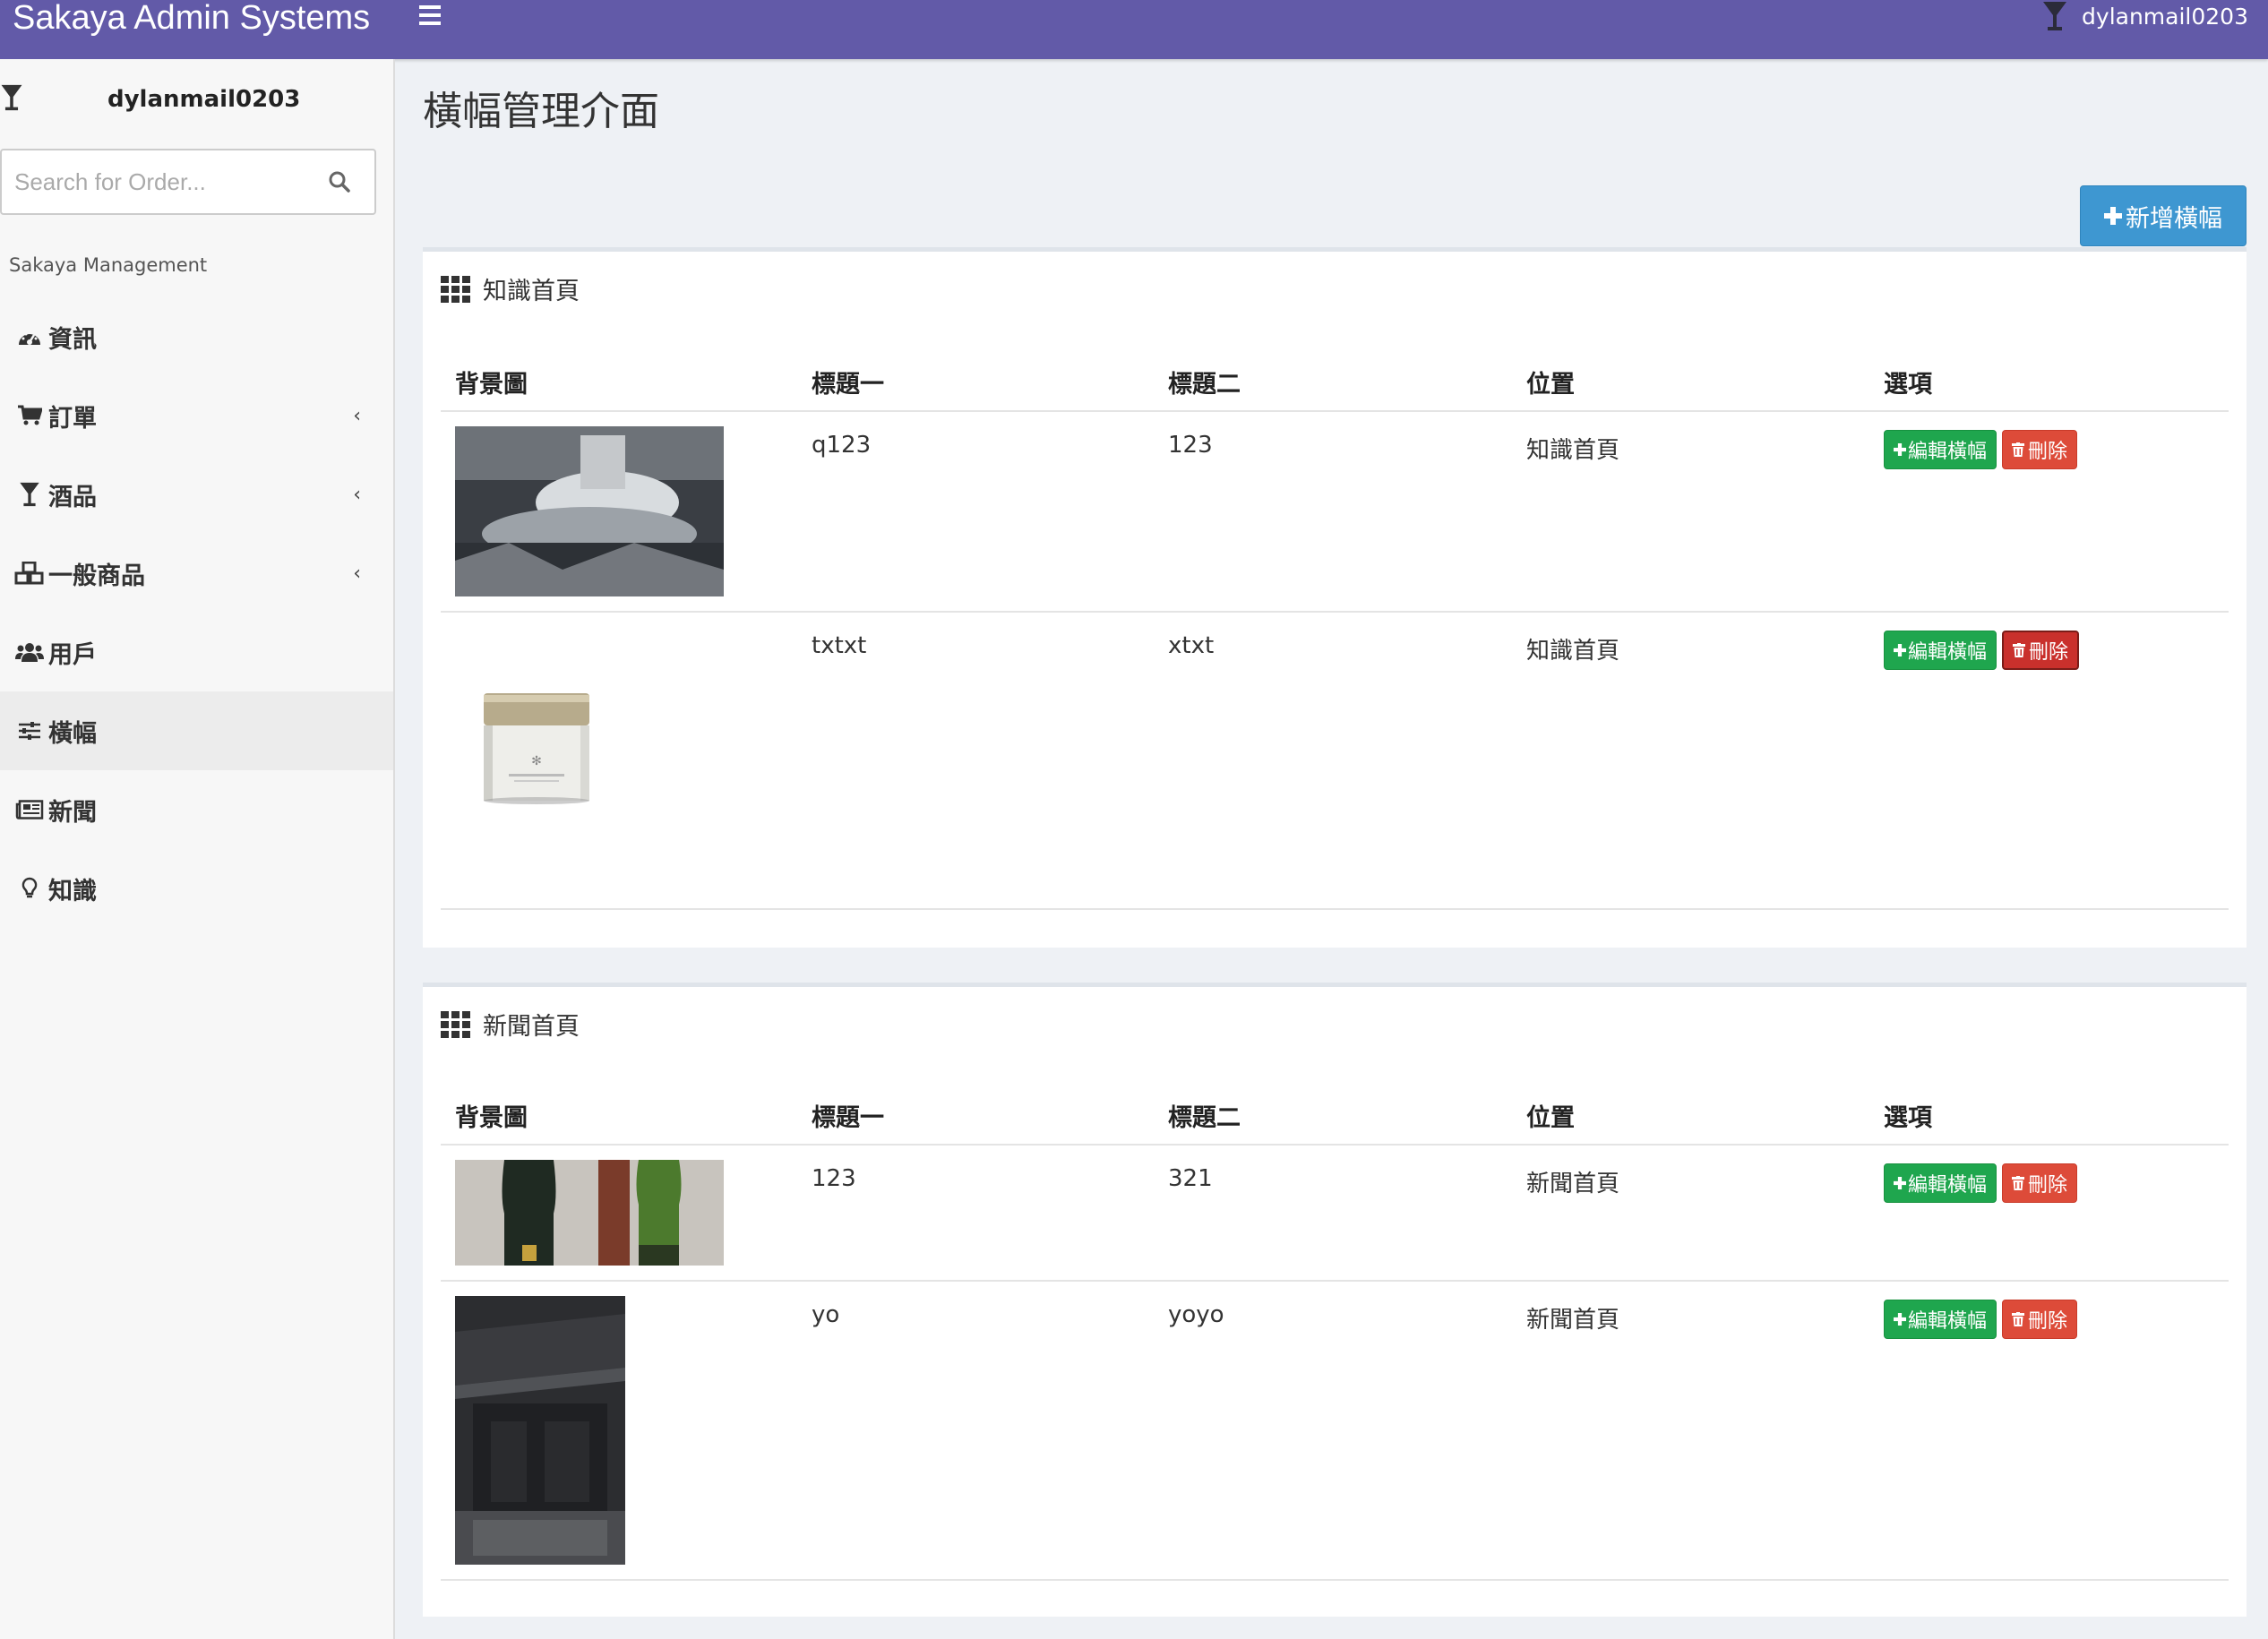 This screenshot has height=1639, width=2268. I want to click on title2-cell: 123, so click(1333, 512).